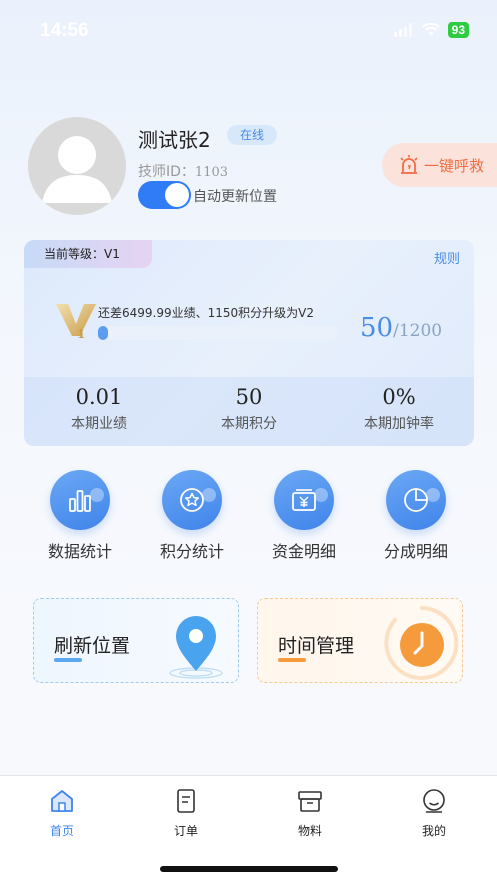 The height and width of the screenshot is (883, 497). Describe the element at coordinates (418, 331) in the screenshot. I see `progress-max: /1200` at that location.